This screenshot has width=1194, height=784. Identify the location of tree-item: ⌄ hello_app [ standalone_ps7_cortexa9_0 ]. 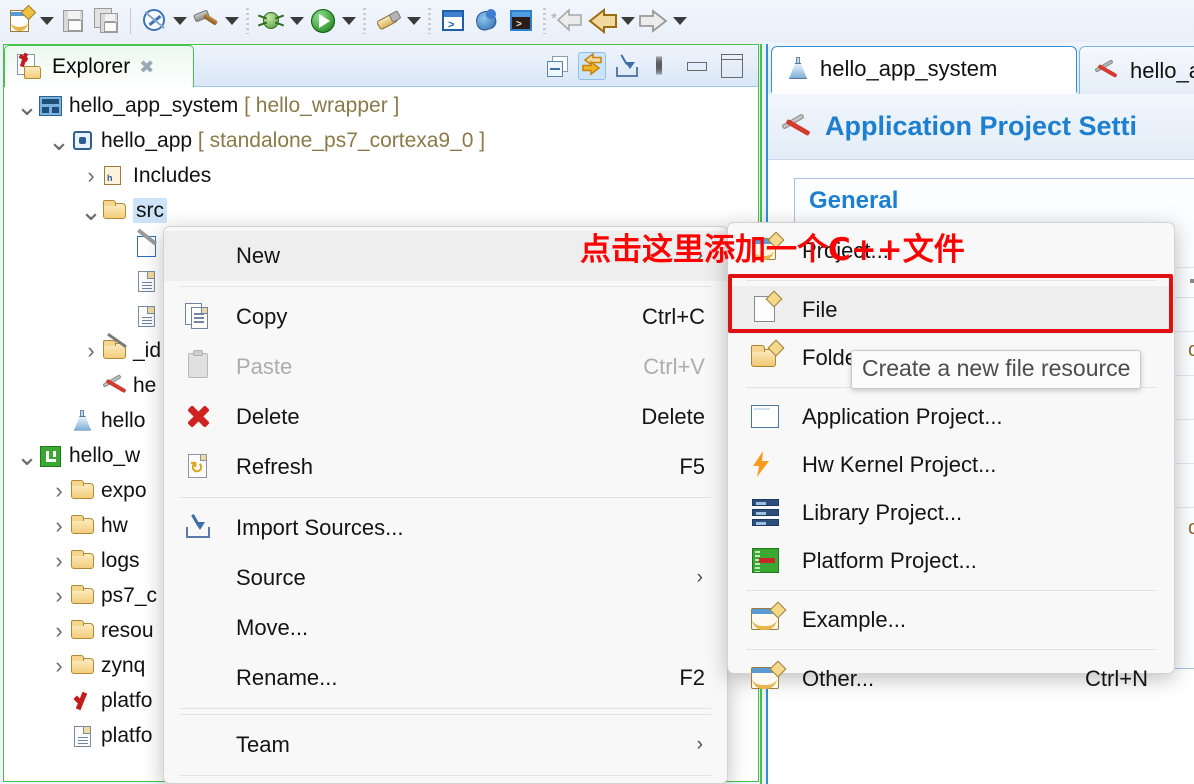
(382, 140).